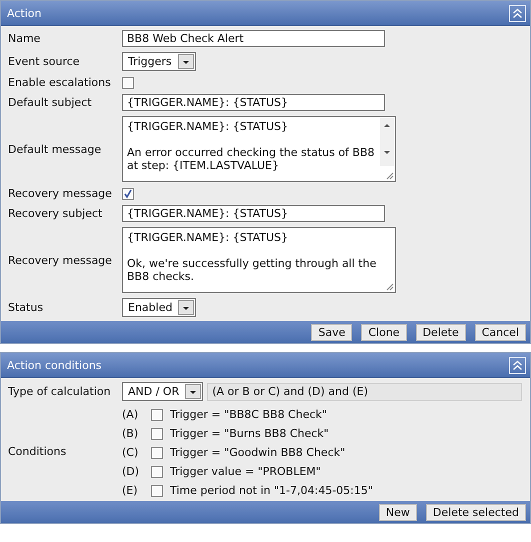 The image size is (531, 542). Describe the element at coordinates (159, 61) in the screenshot. I see `dropdown: Triggers` at that location.